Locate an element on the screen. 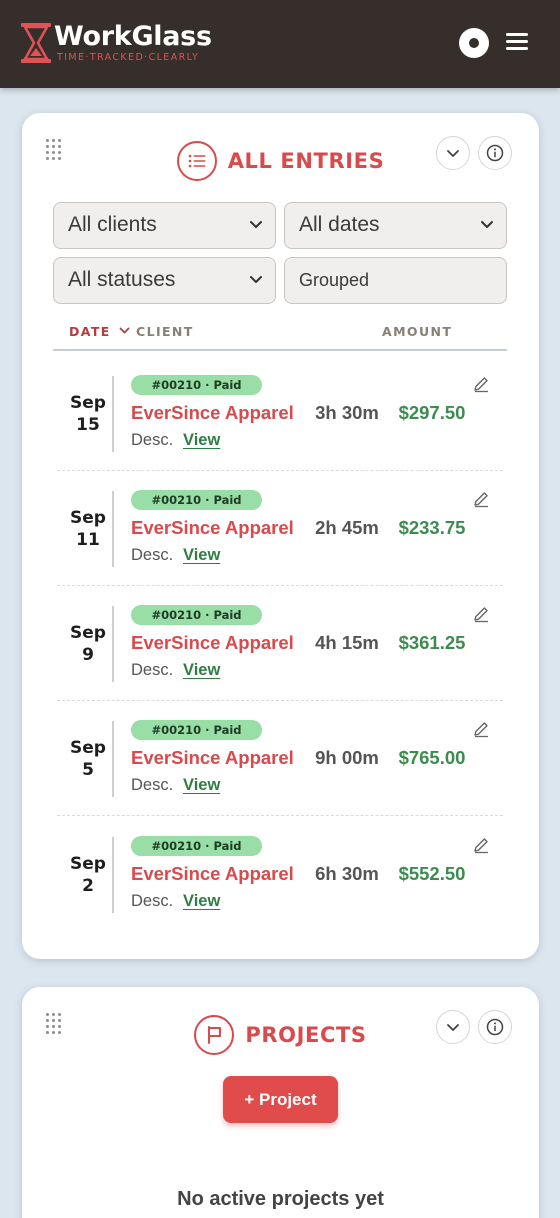  entry-duration: 2h 45m is located at coordinates (347, 527).